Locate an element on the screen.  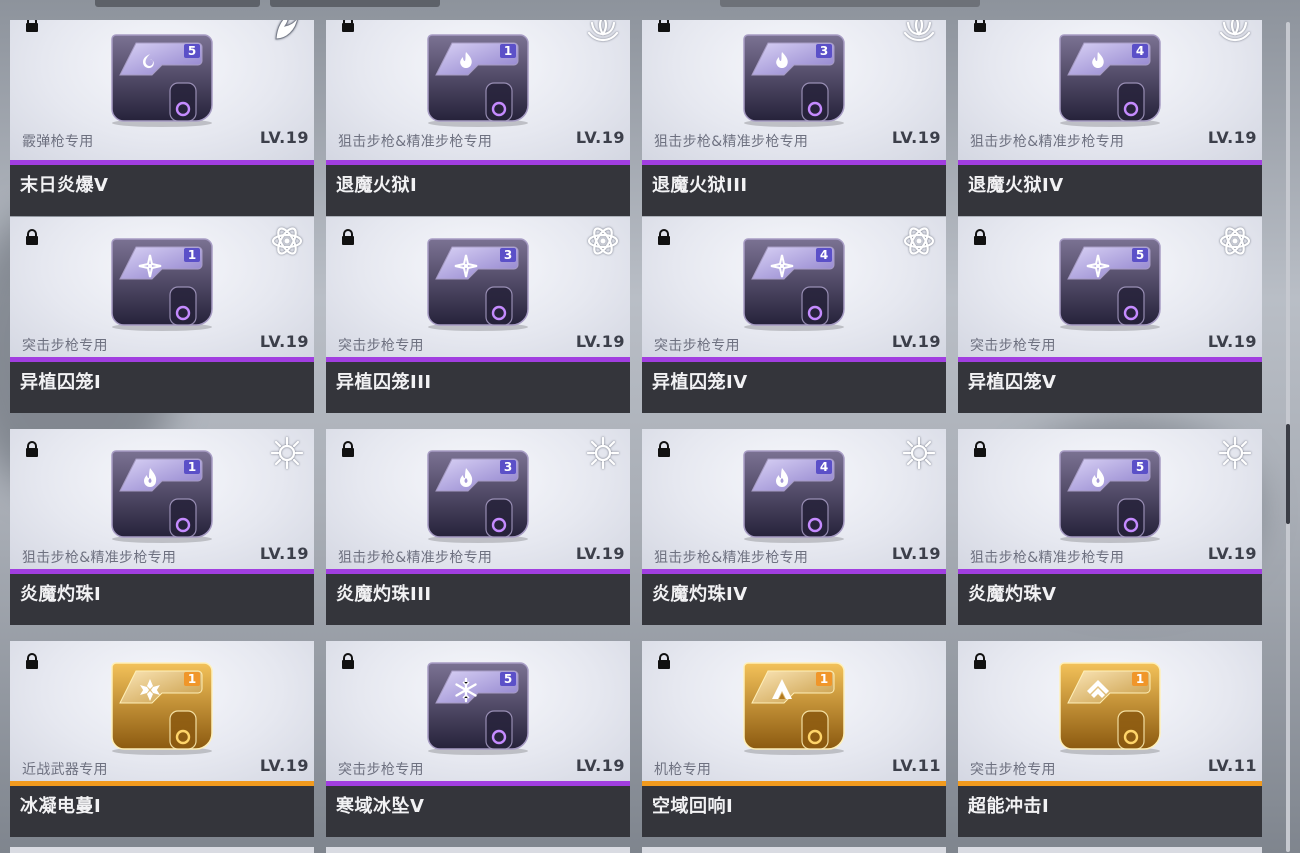
chip-card: 1 近战武器专用 LV.19 冰凝电蔓I is located at coordinates (162, 739).